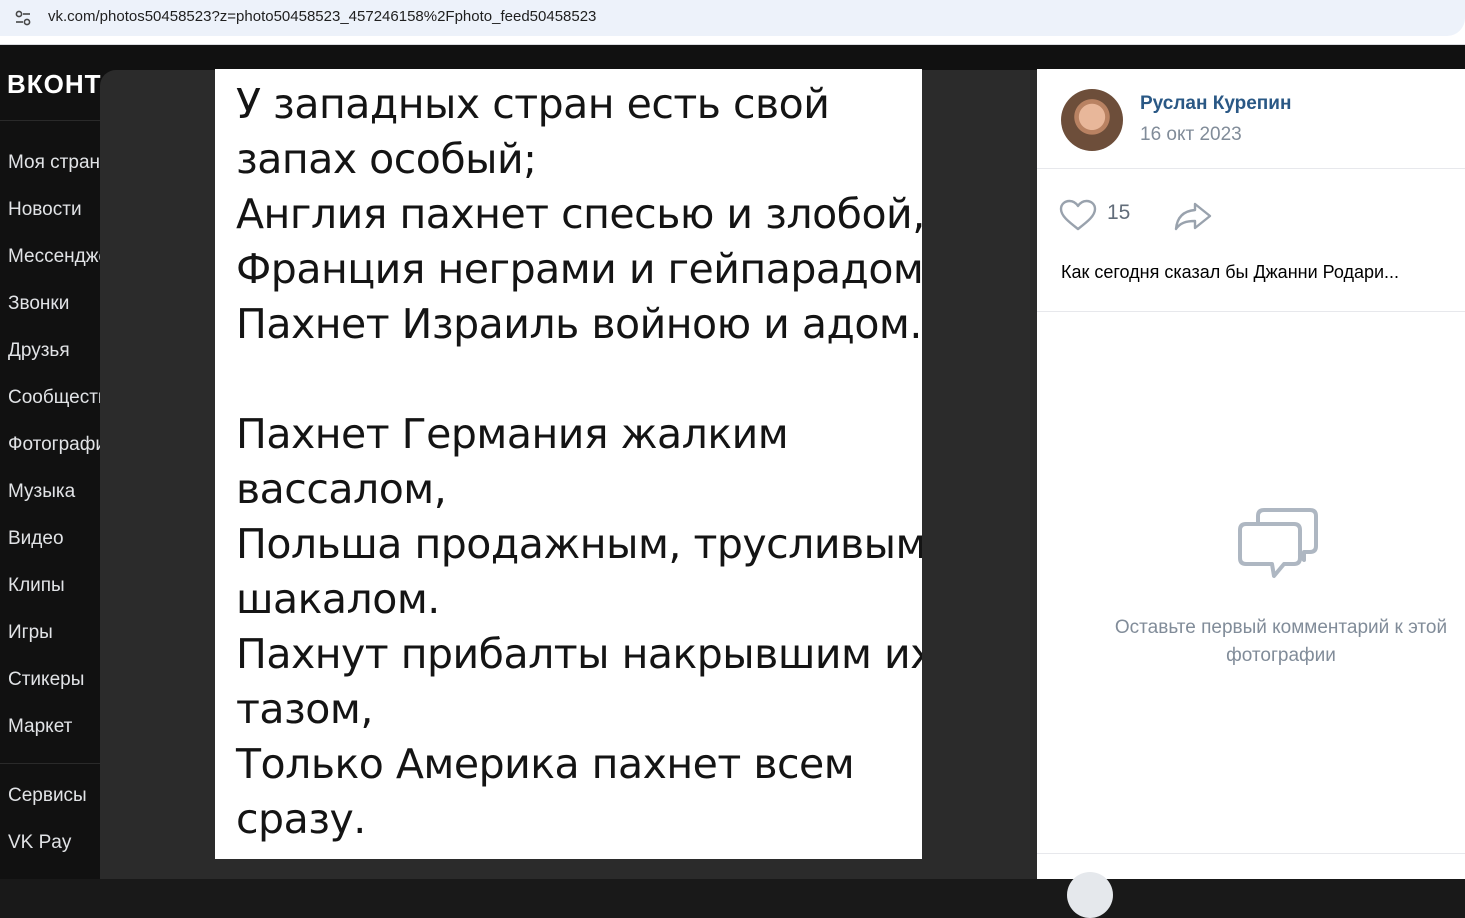 Image resolution: width=1465 pixels, height=918 pixels. What do you see at coordinates (1104, 215) in the screenshot?
I see `like-button: 15` at bounding box center [1104, 215].